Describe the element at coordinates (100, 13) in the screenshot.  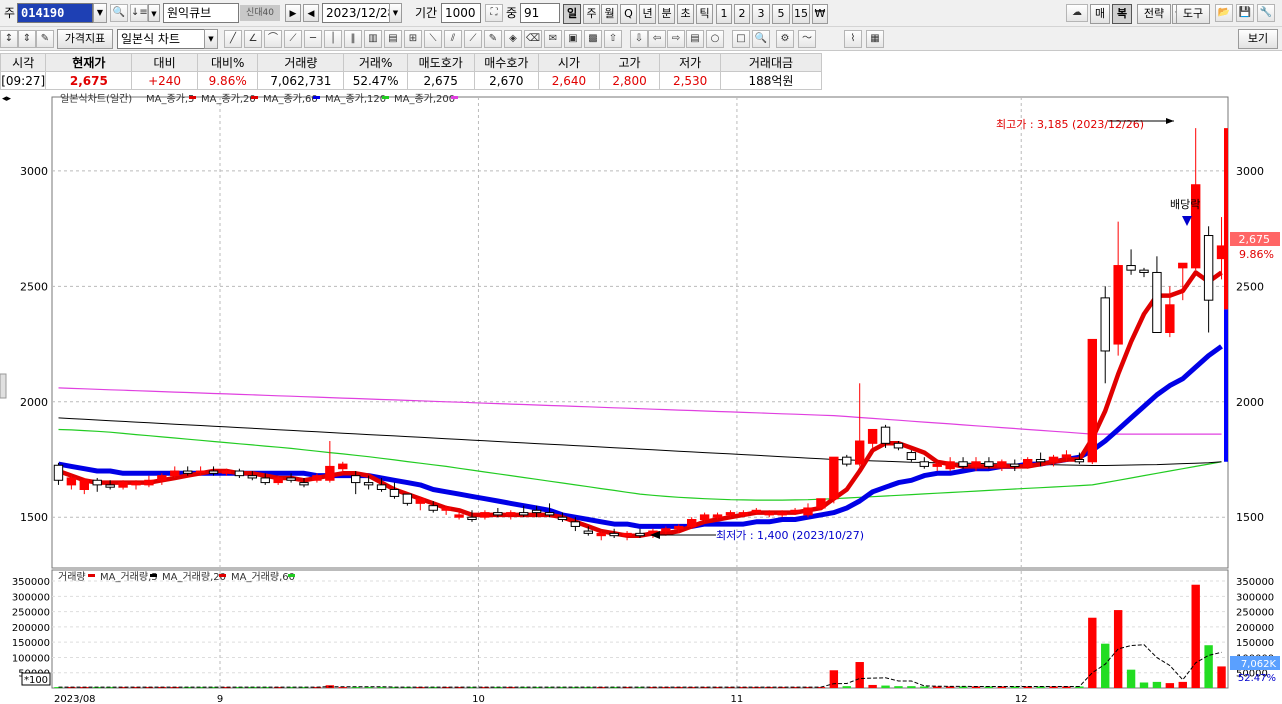
I see `code-dropdown-icon: ▼` at that location.